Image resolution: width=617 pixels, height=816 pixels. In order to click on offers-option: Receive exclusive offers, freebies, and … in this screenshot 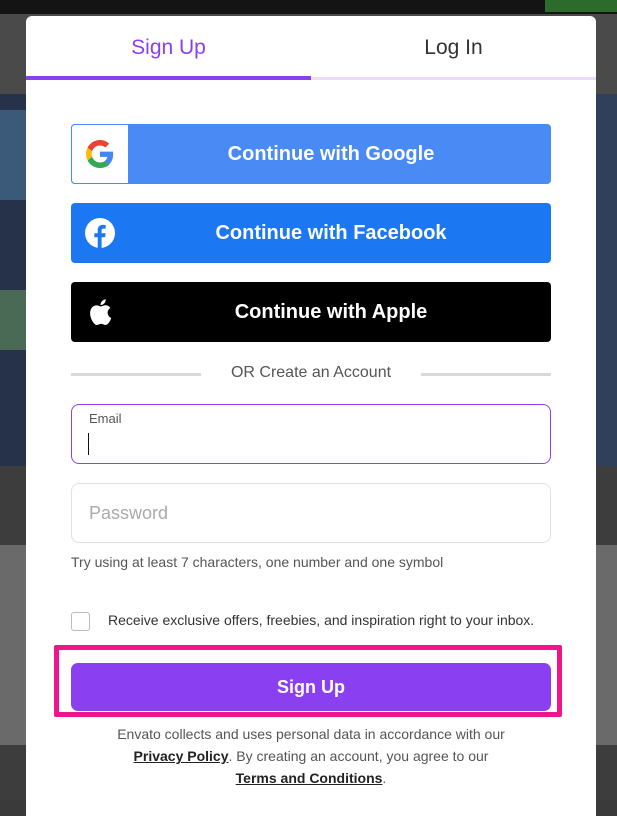, I will do `click(321, 623)`.